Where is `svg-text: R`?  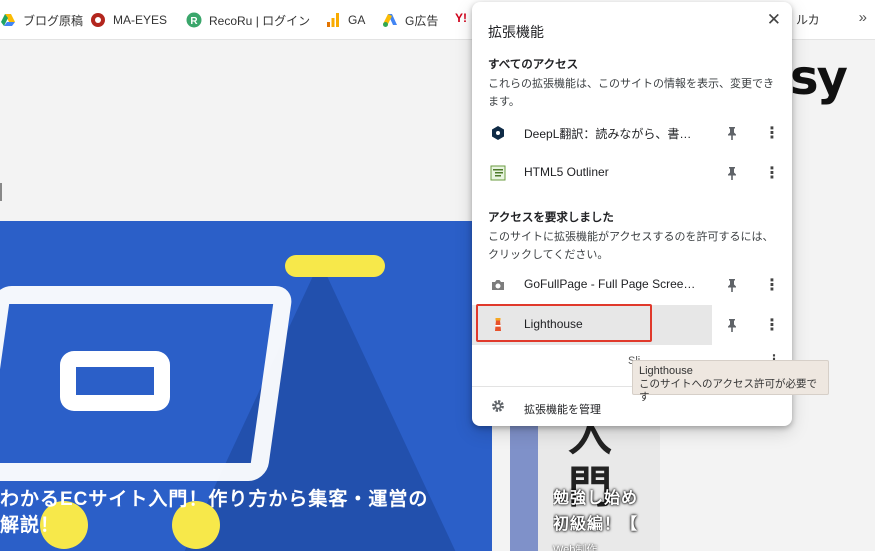
svg-text: R is located at coordinates (194, 21).